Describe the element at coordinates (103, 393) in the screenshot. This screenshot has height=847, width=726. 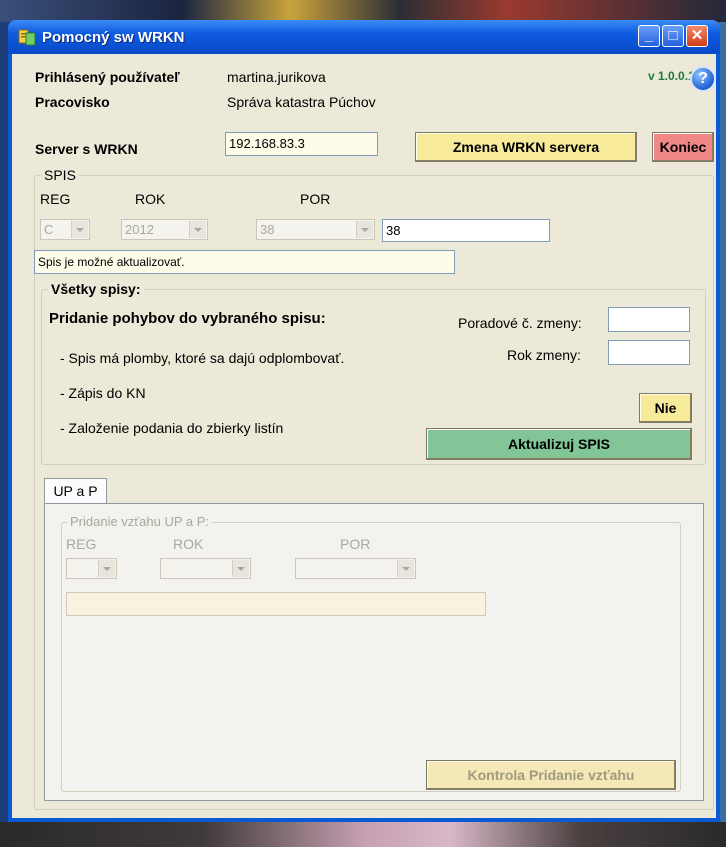
I see `list-item: - Zápis do KN` at that location.